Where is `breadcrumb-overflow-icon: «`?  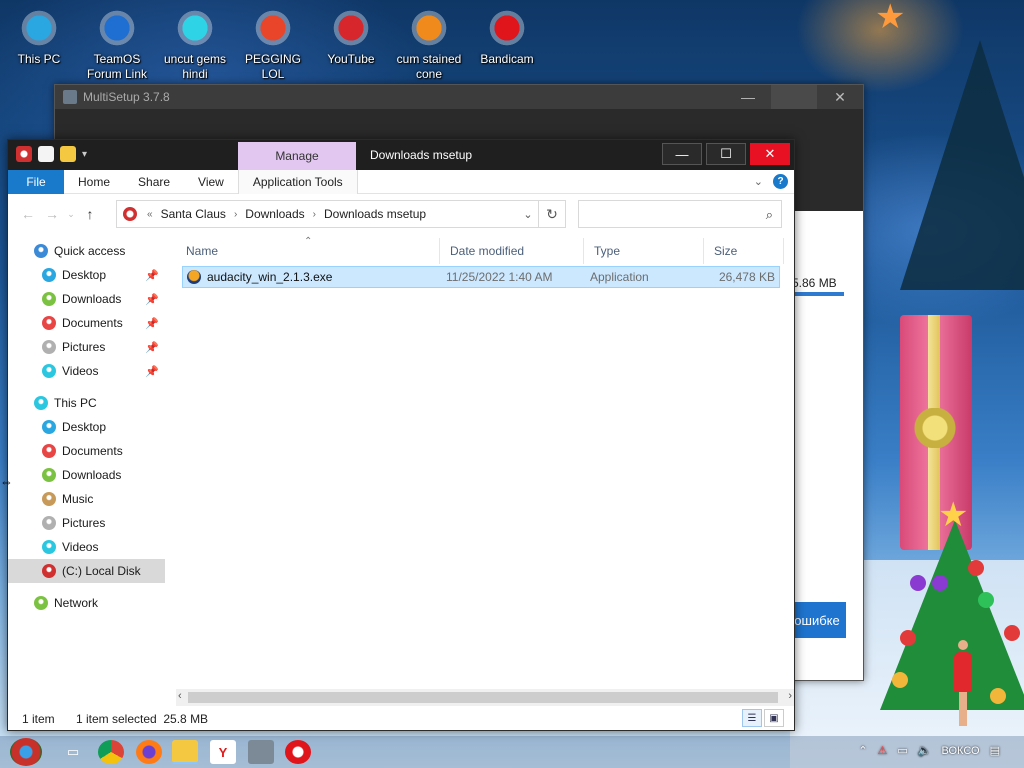
breadcrumb-overflow-icon: « is located at coordinates (150, 214).